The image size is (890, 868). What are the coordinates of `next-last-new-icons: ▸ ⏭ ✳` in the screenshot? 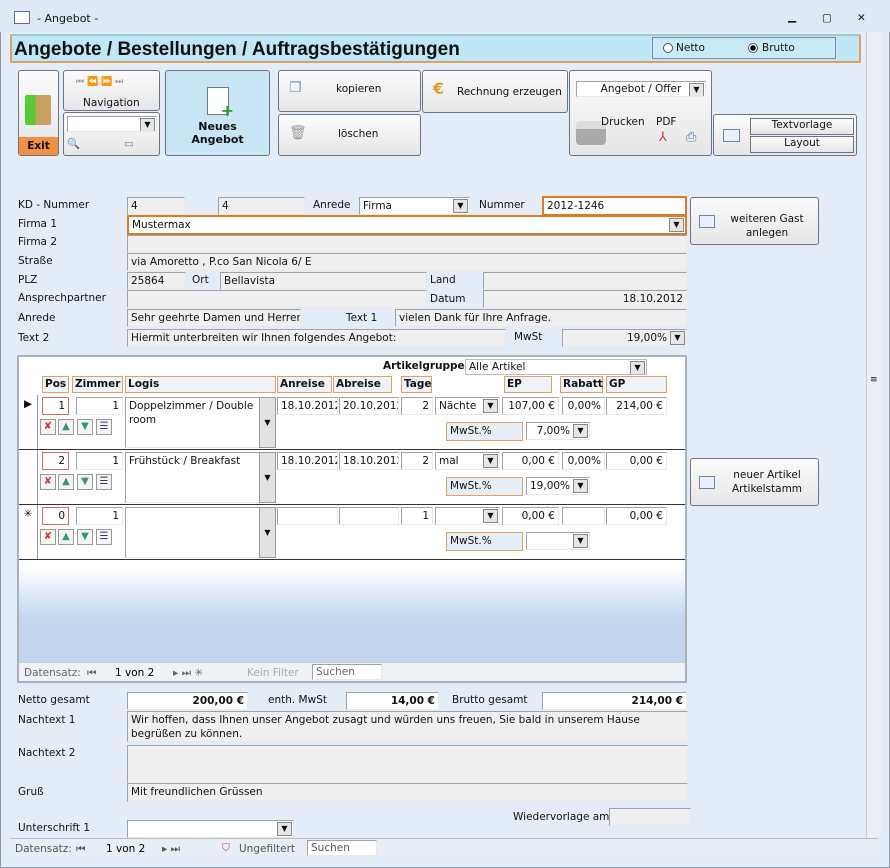 It's located at (188, 673).